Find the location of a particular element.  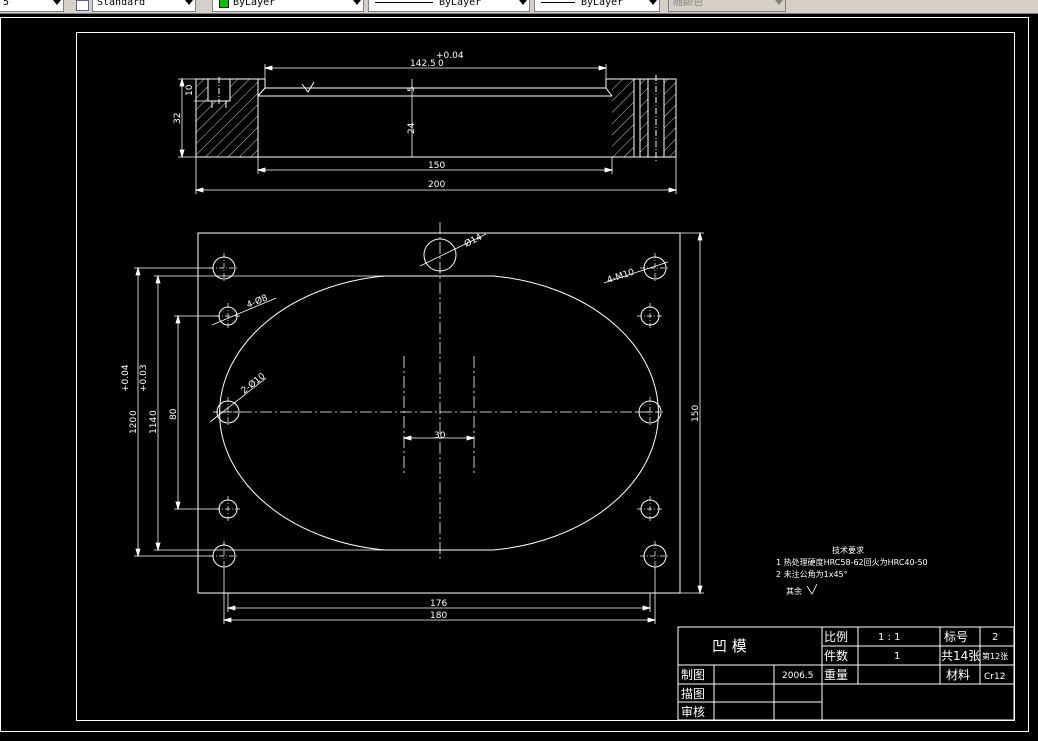

dim-depth-24: 24 is located at coordinates (412, 128).